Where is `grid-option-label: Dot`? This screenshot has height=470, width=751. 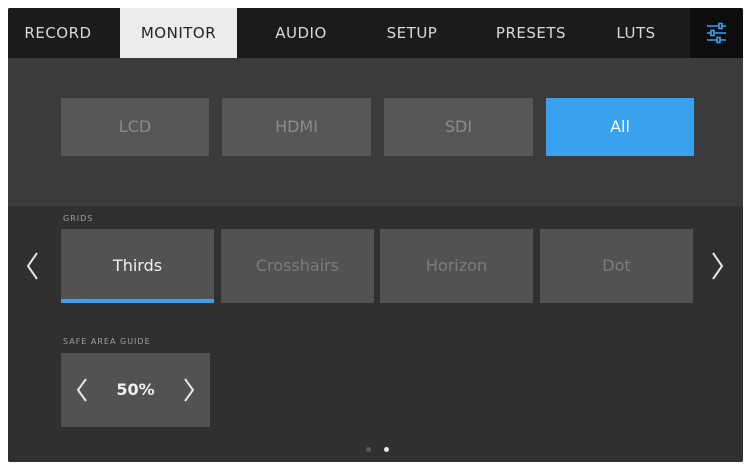
grid-option-label: Dot is located at coordinates (616, 265).